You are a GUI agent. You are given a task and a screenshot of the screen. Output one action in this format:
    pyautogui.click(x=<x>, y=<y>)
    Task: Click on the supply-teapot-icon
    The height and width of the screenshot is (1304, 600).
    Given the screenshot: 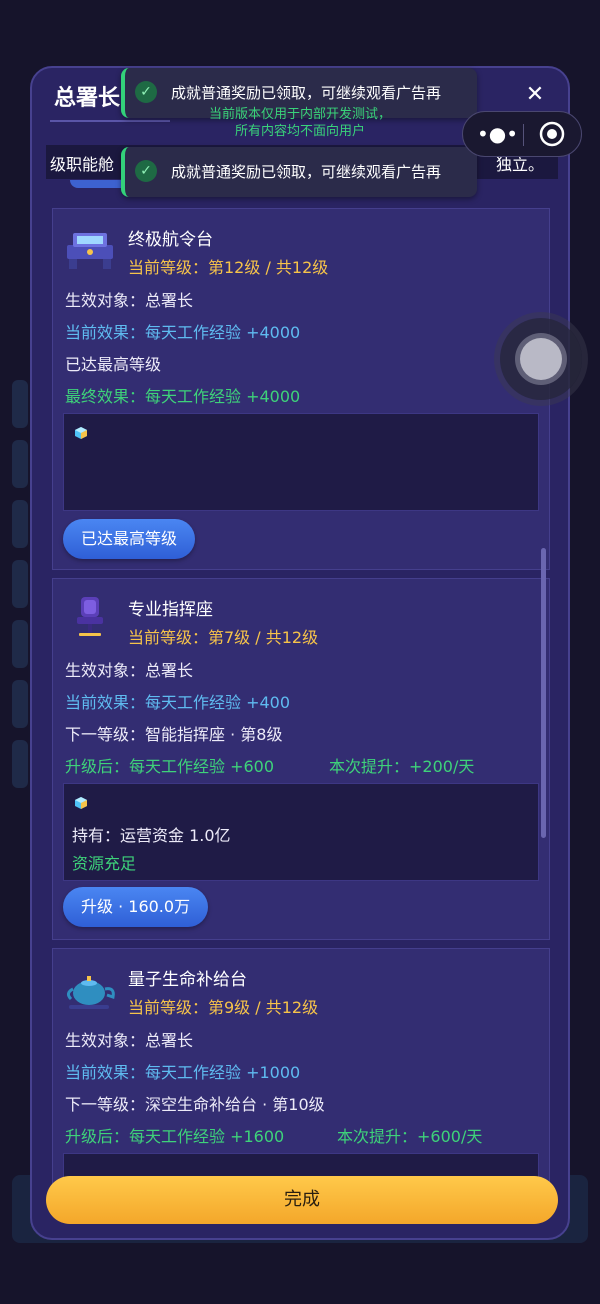 What is the action you would take?
    pyautogui.click(x=90, y=992)
    